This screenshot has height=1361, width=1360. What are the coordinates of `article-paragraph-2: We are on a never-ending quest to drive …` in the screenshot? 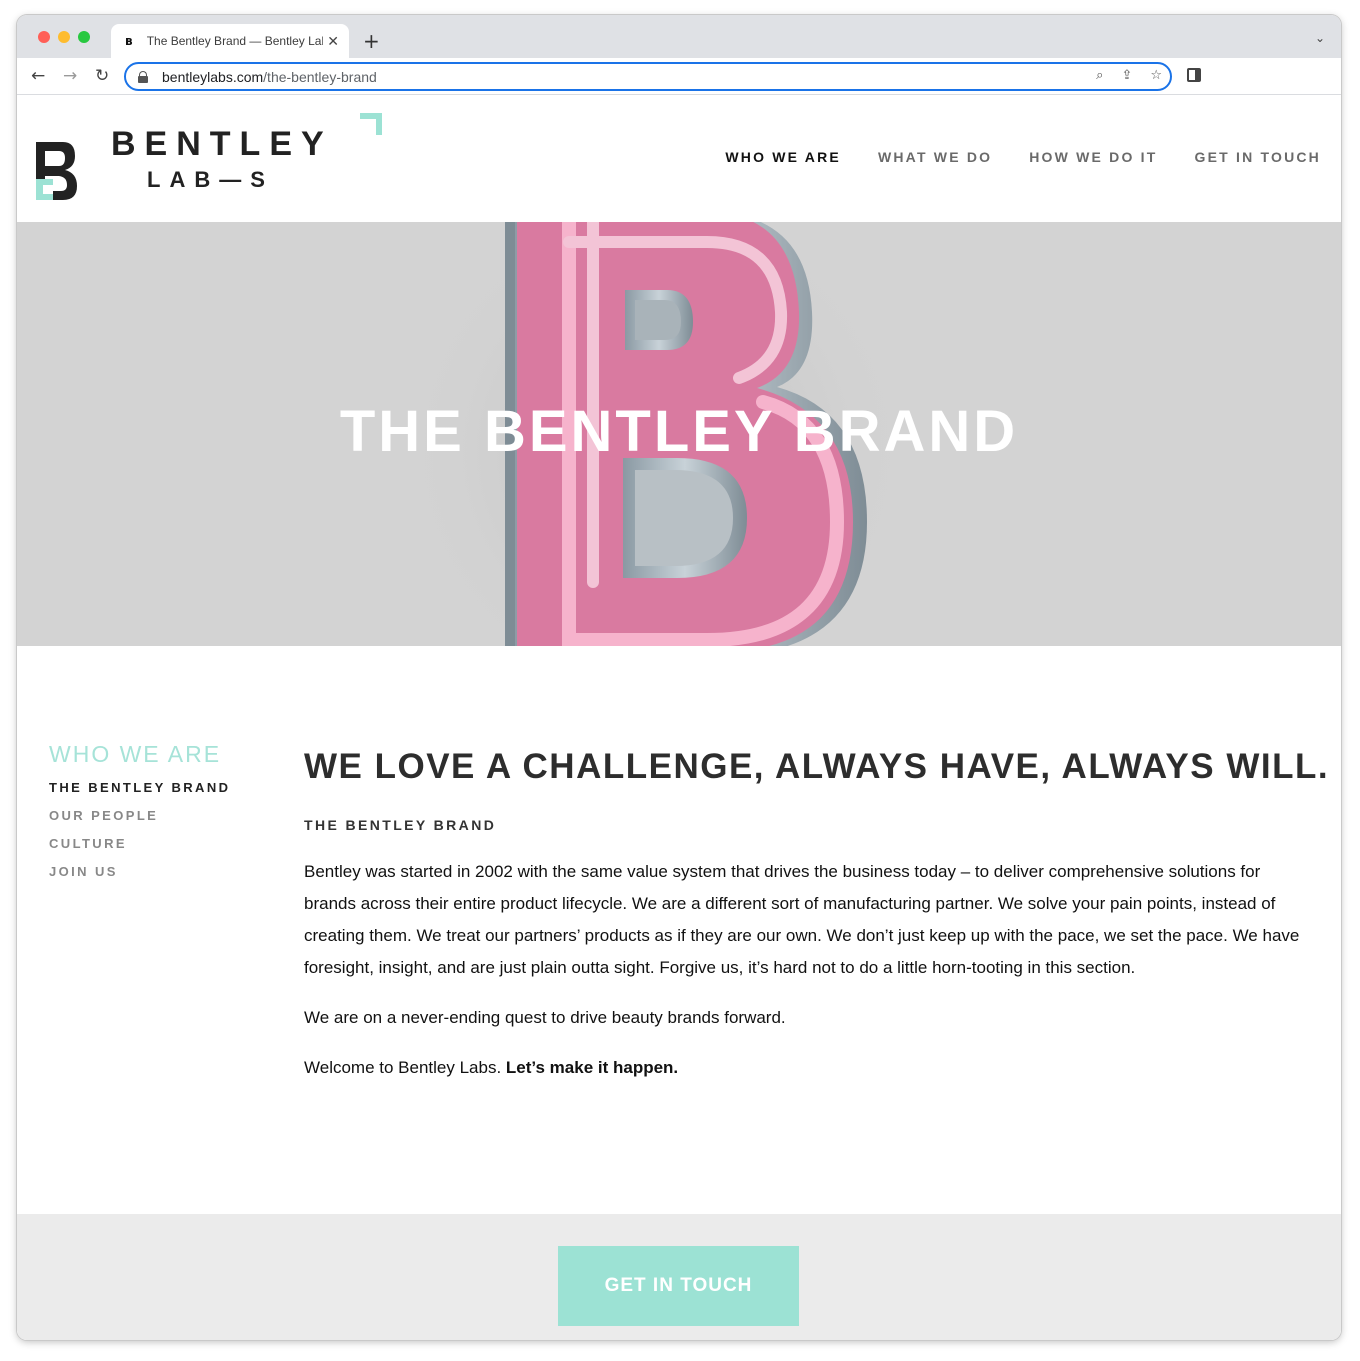 It's located at (545, 1017).